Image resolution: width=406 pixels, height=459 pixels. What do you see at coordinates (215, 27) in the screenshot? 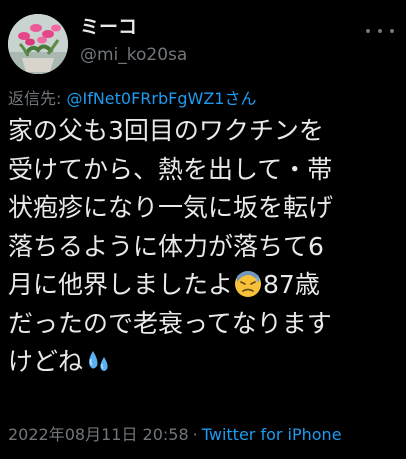
I see `display-name: ミーコ` at bounding box center [215, 27].